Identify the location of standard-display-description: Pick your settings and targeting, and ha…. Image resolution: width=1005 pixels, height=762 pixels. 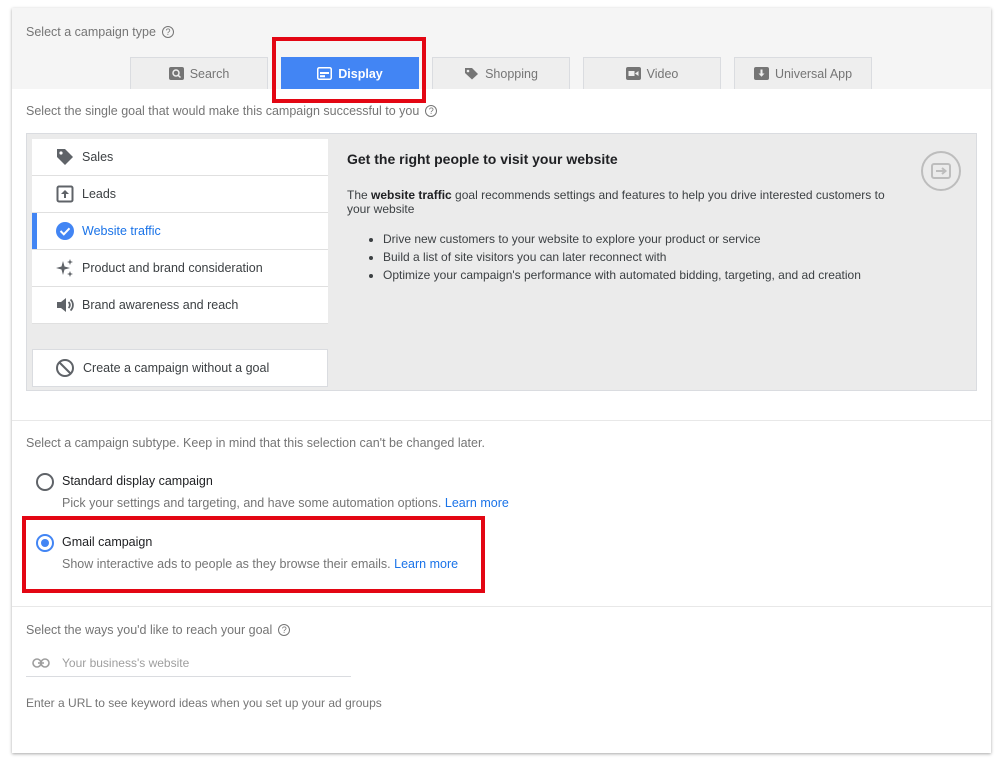
(285, 503).